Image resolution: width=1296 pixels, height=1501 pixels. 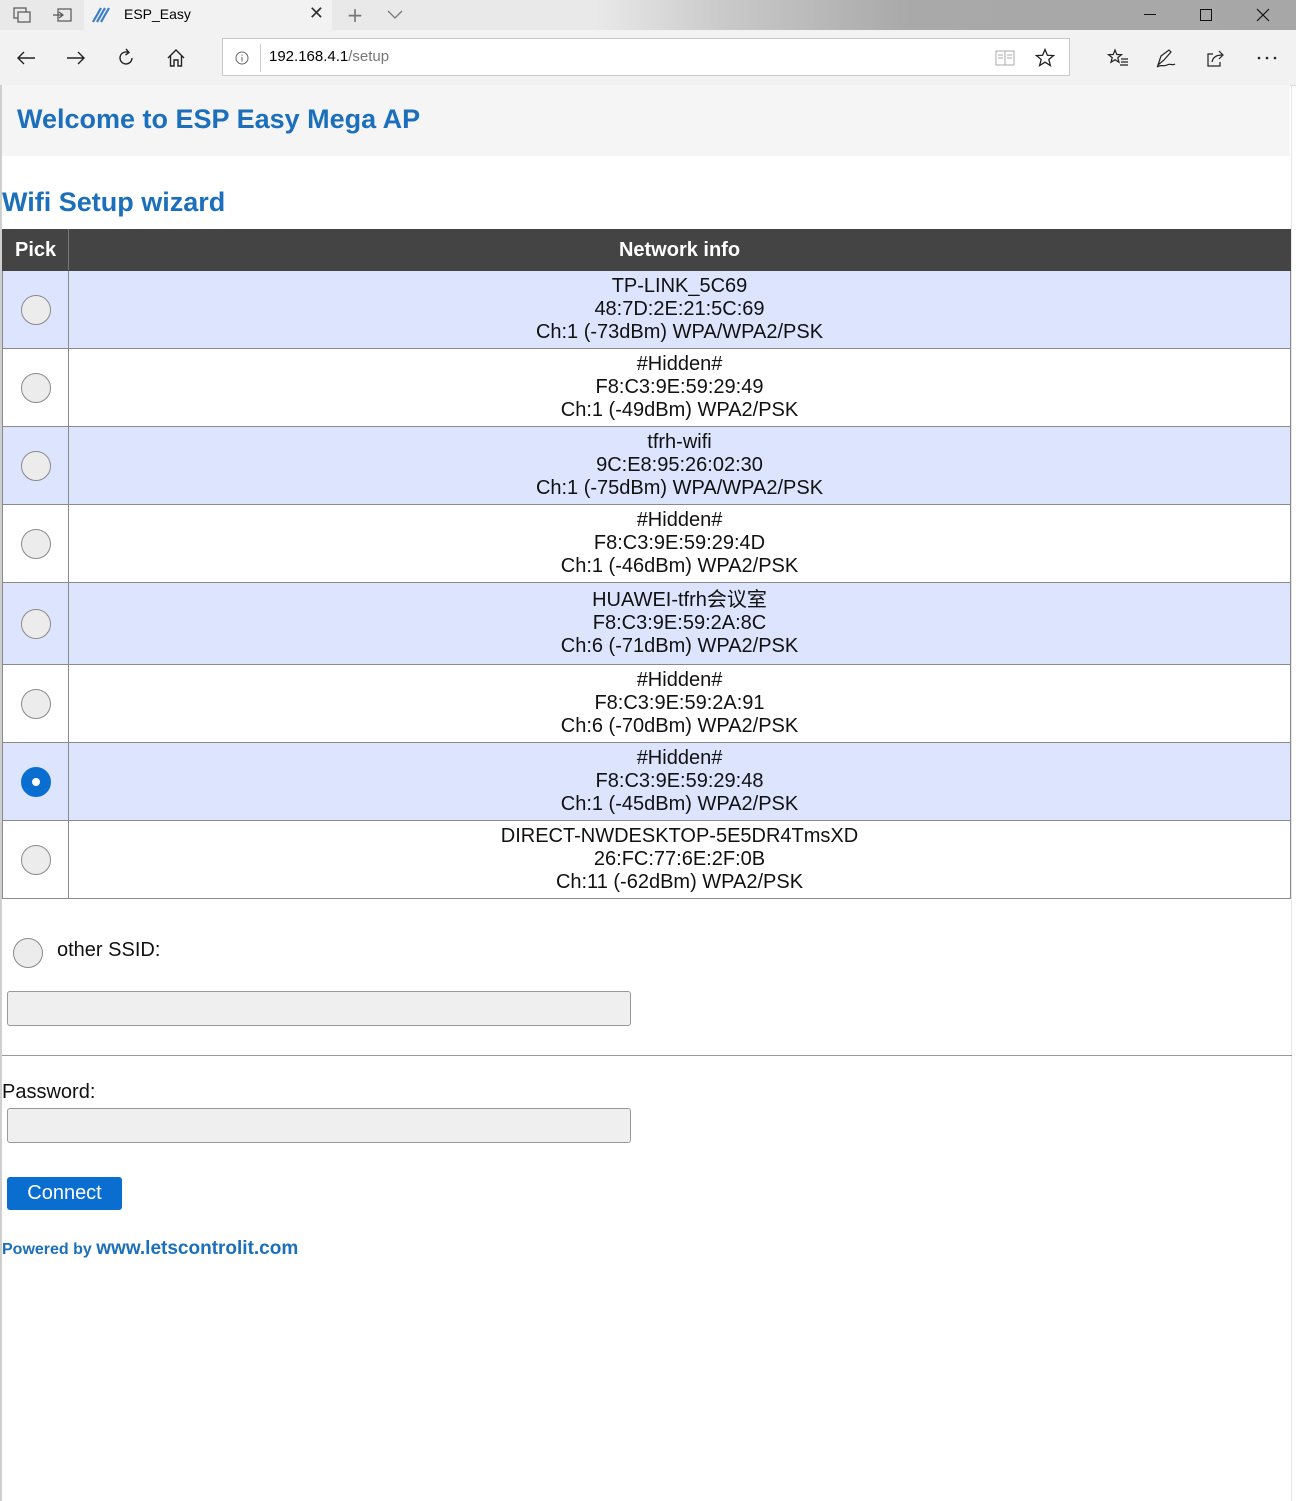 What do you see at coordinates (219, 119) in the screenshot?
I see `page-title: Welcome to ESP Easy Mega AP` at bounding box center [219, 119].